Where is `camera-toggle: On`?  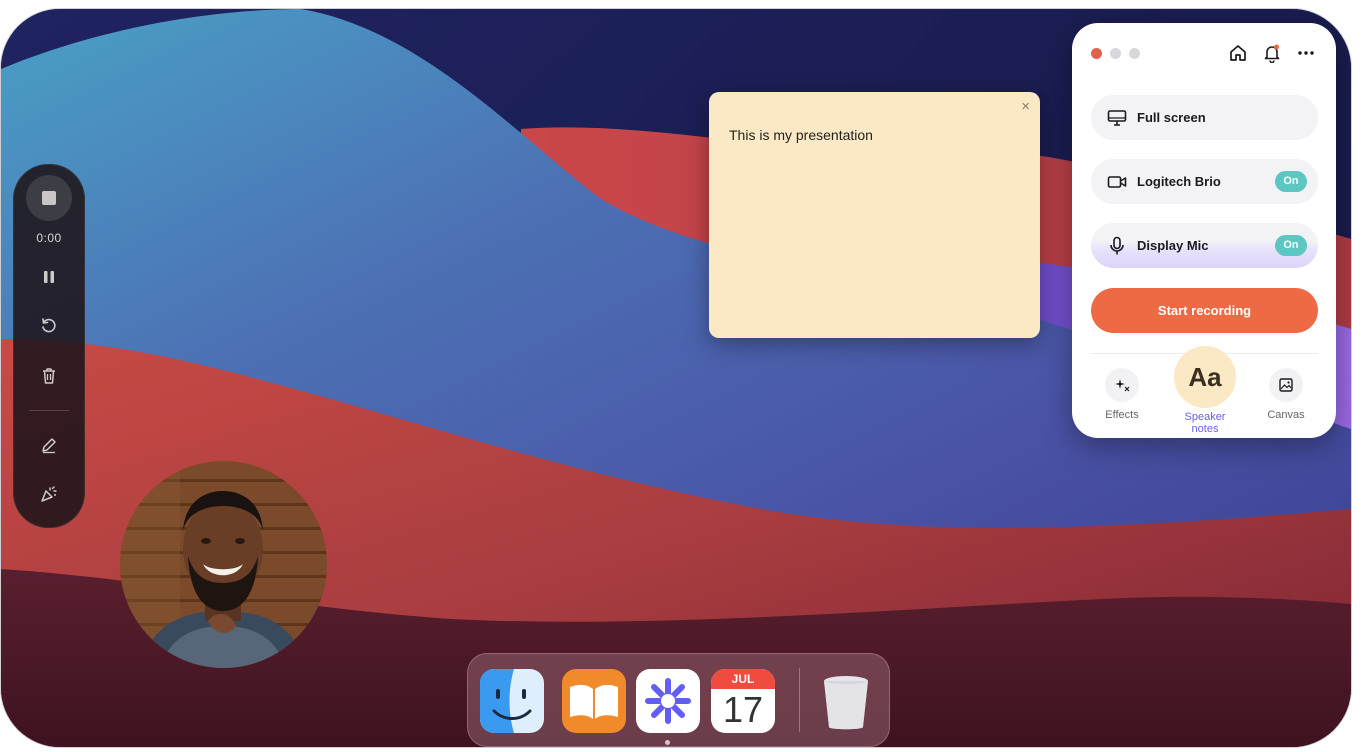 camera-toggle: On is located at coordinates (1291, 181).